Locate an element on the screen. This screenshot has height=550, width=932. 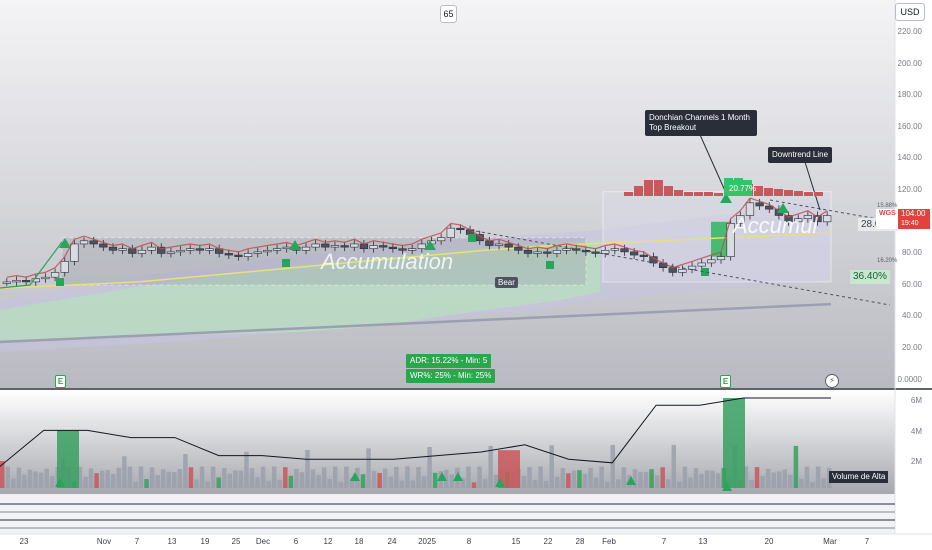
price-axis-tick: 200.00 is located at coordinates (909, 63).